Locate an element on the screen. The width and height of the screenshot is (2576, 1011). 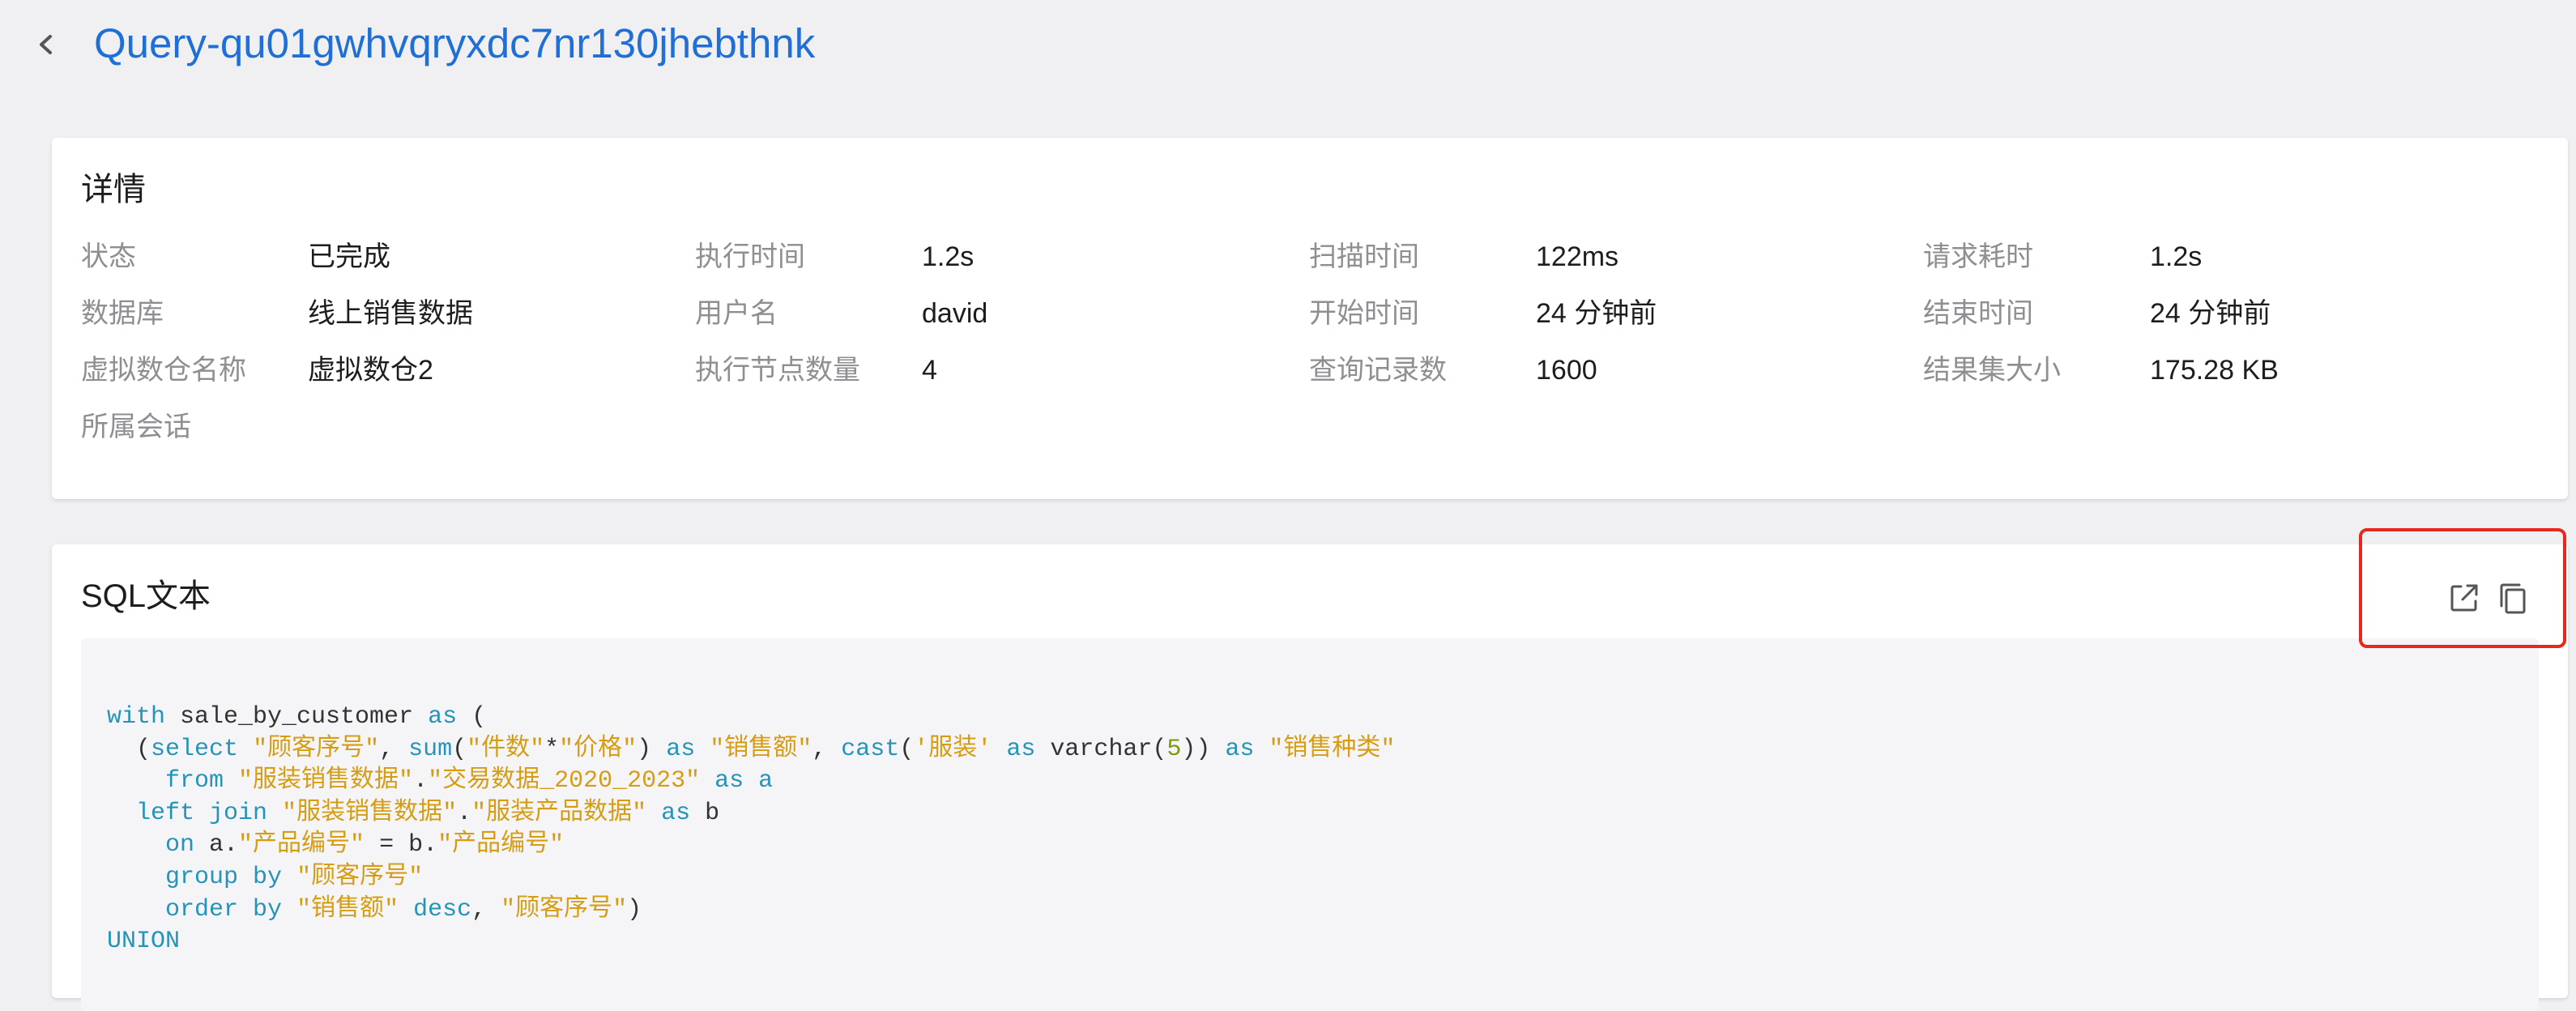
details-row: 状态 已完成 执行时间 1.2s 扫描时间 122ms 请求耗时 1.2s is located at coordinates (1312, 266).